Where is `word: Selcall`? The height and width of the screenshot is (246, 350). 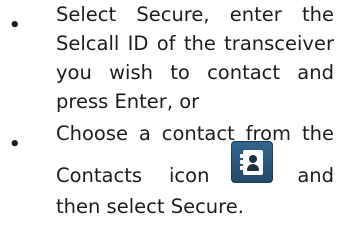
word: Selcall is located at coordinates (88, 43).